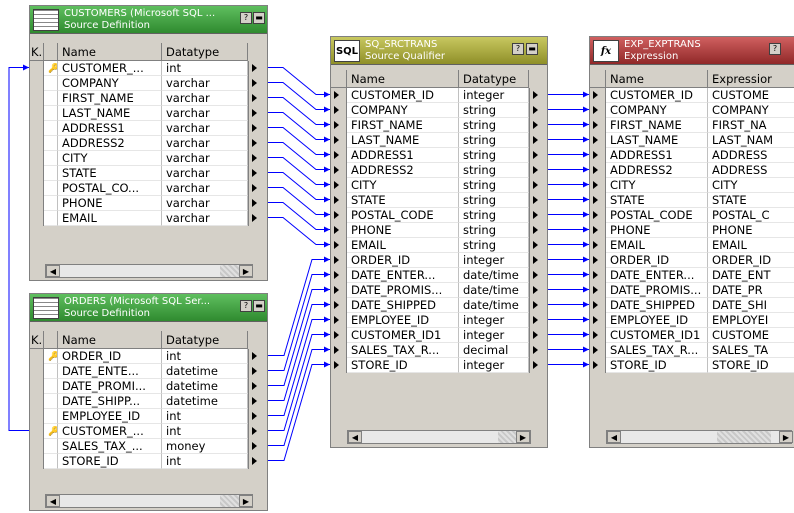  I want to click on foreign-key-link, so click(18, 249).